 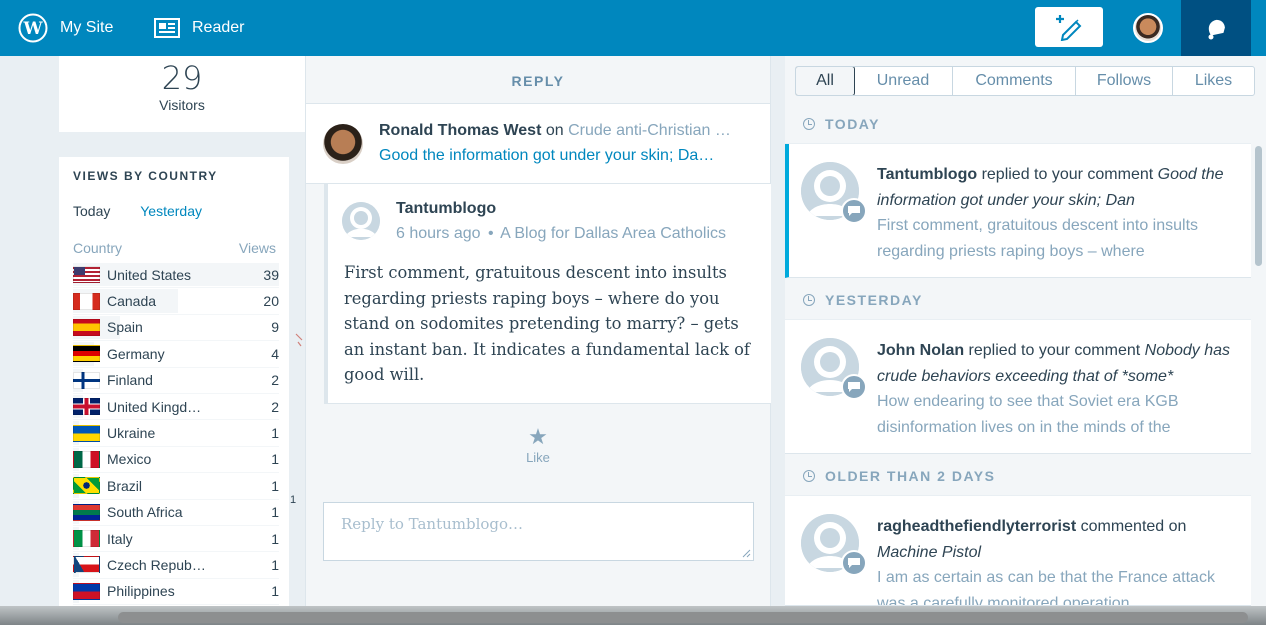 I want to click on country-name: South Africa, so click(x=178, y=512).